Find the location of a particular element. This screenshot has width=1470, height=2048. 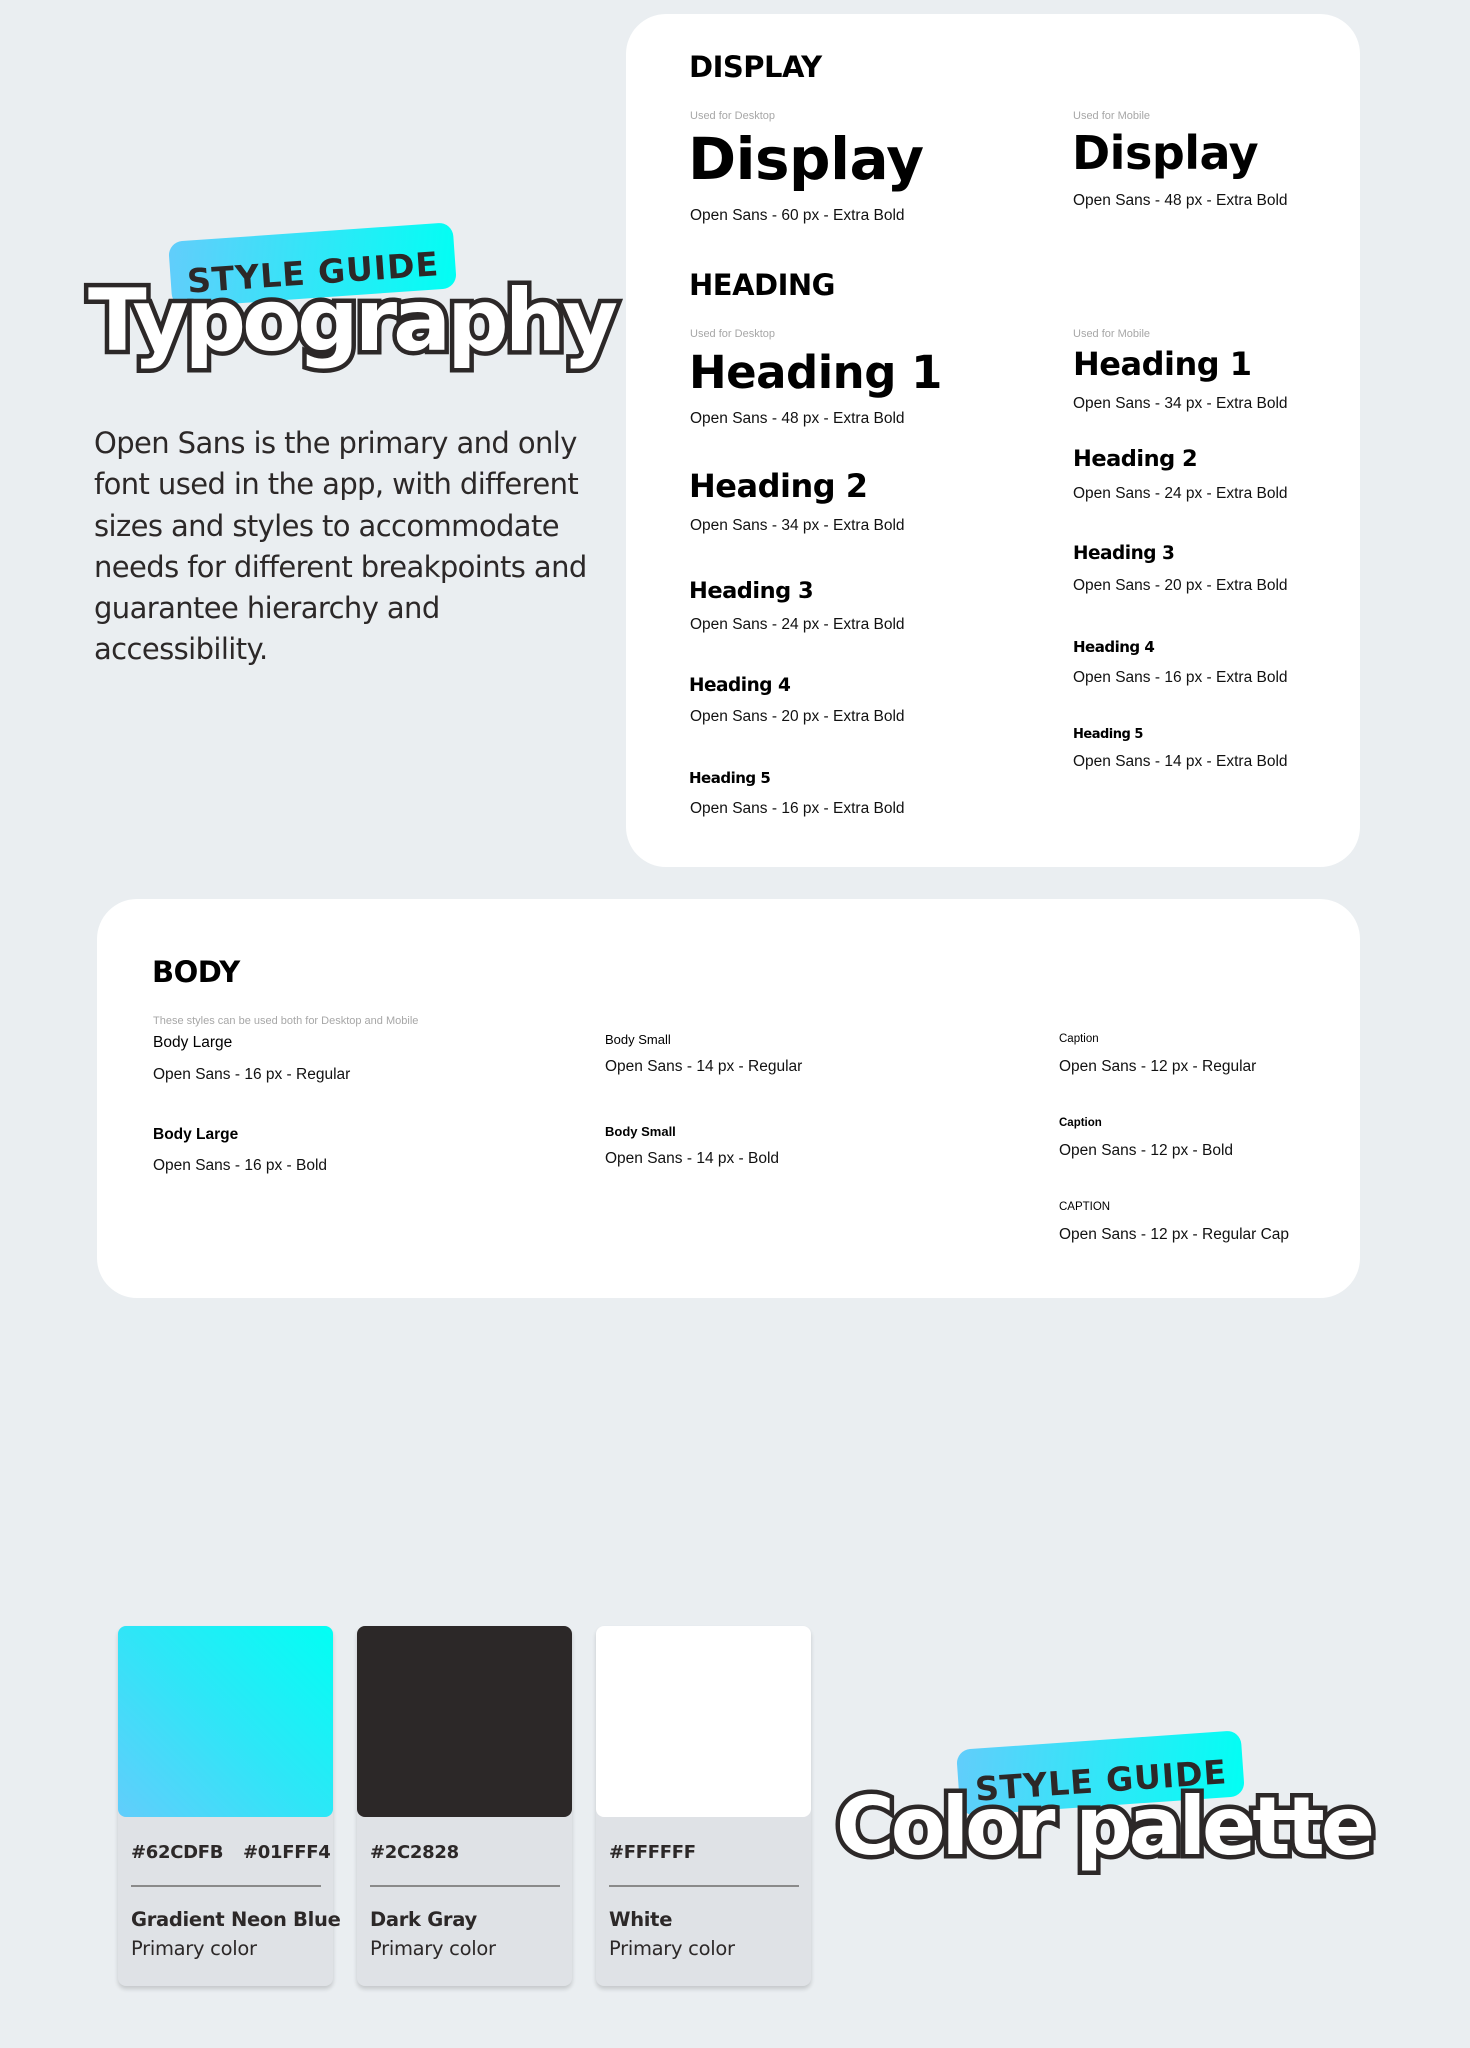

color-role-1: Primary color is located at coordinates (194, 1948).